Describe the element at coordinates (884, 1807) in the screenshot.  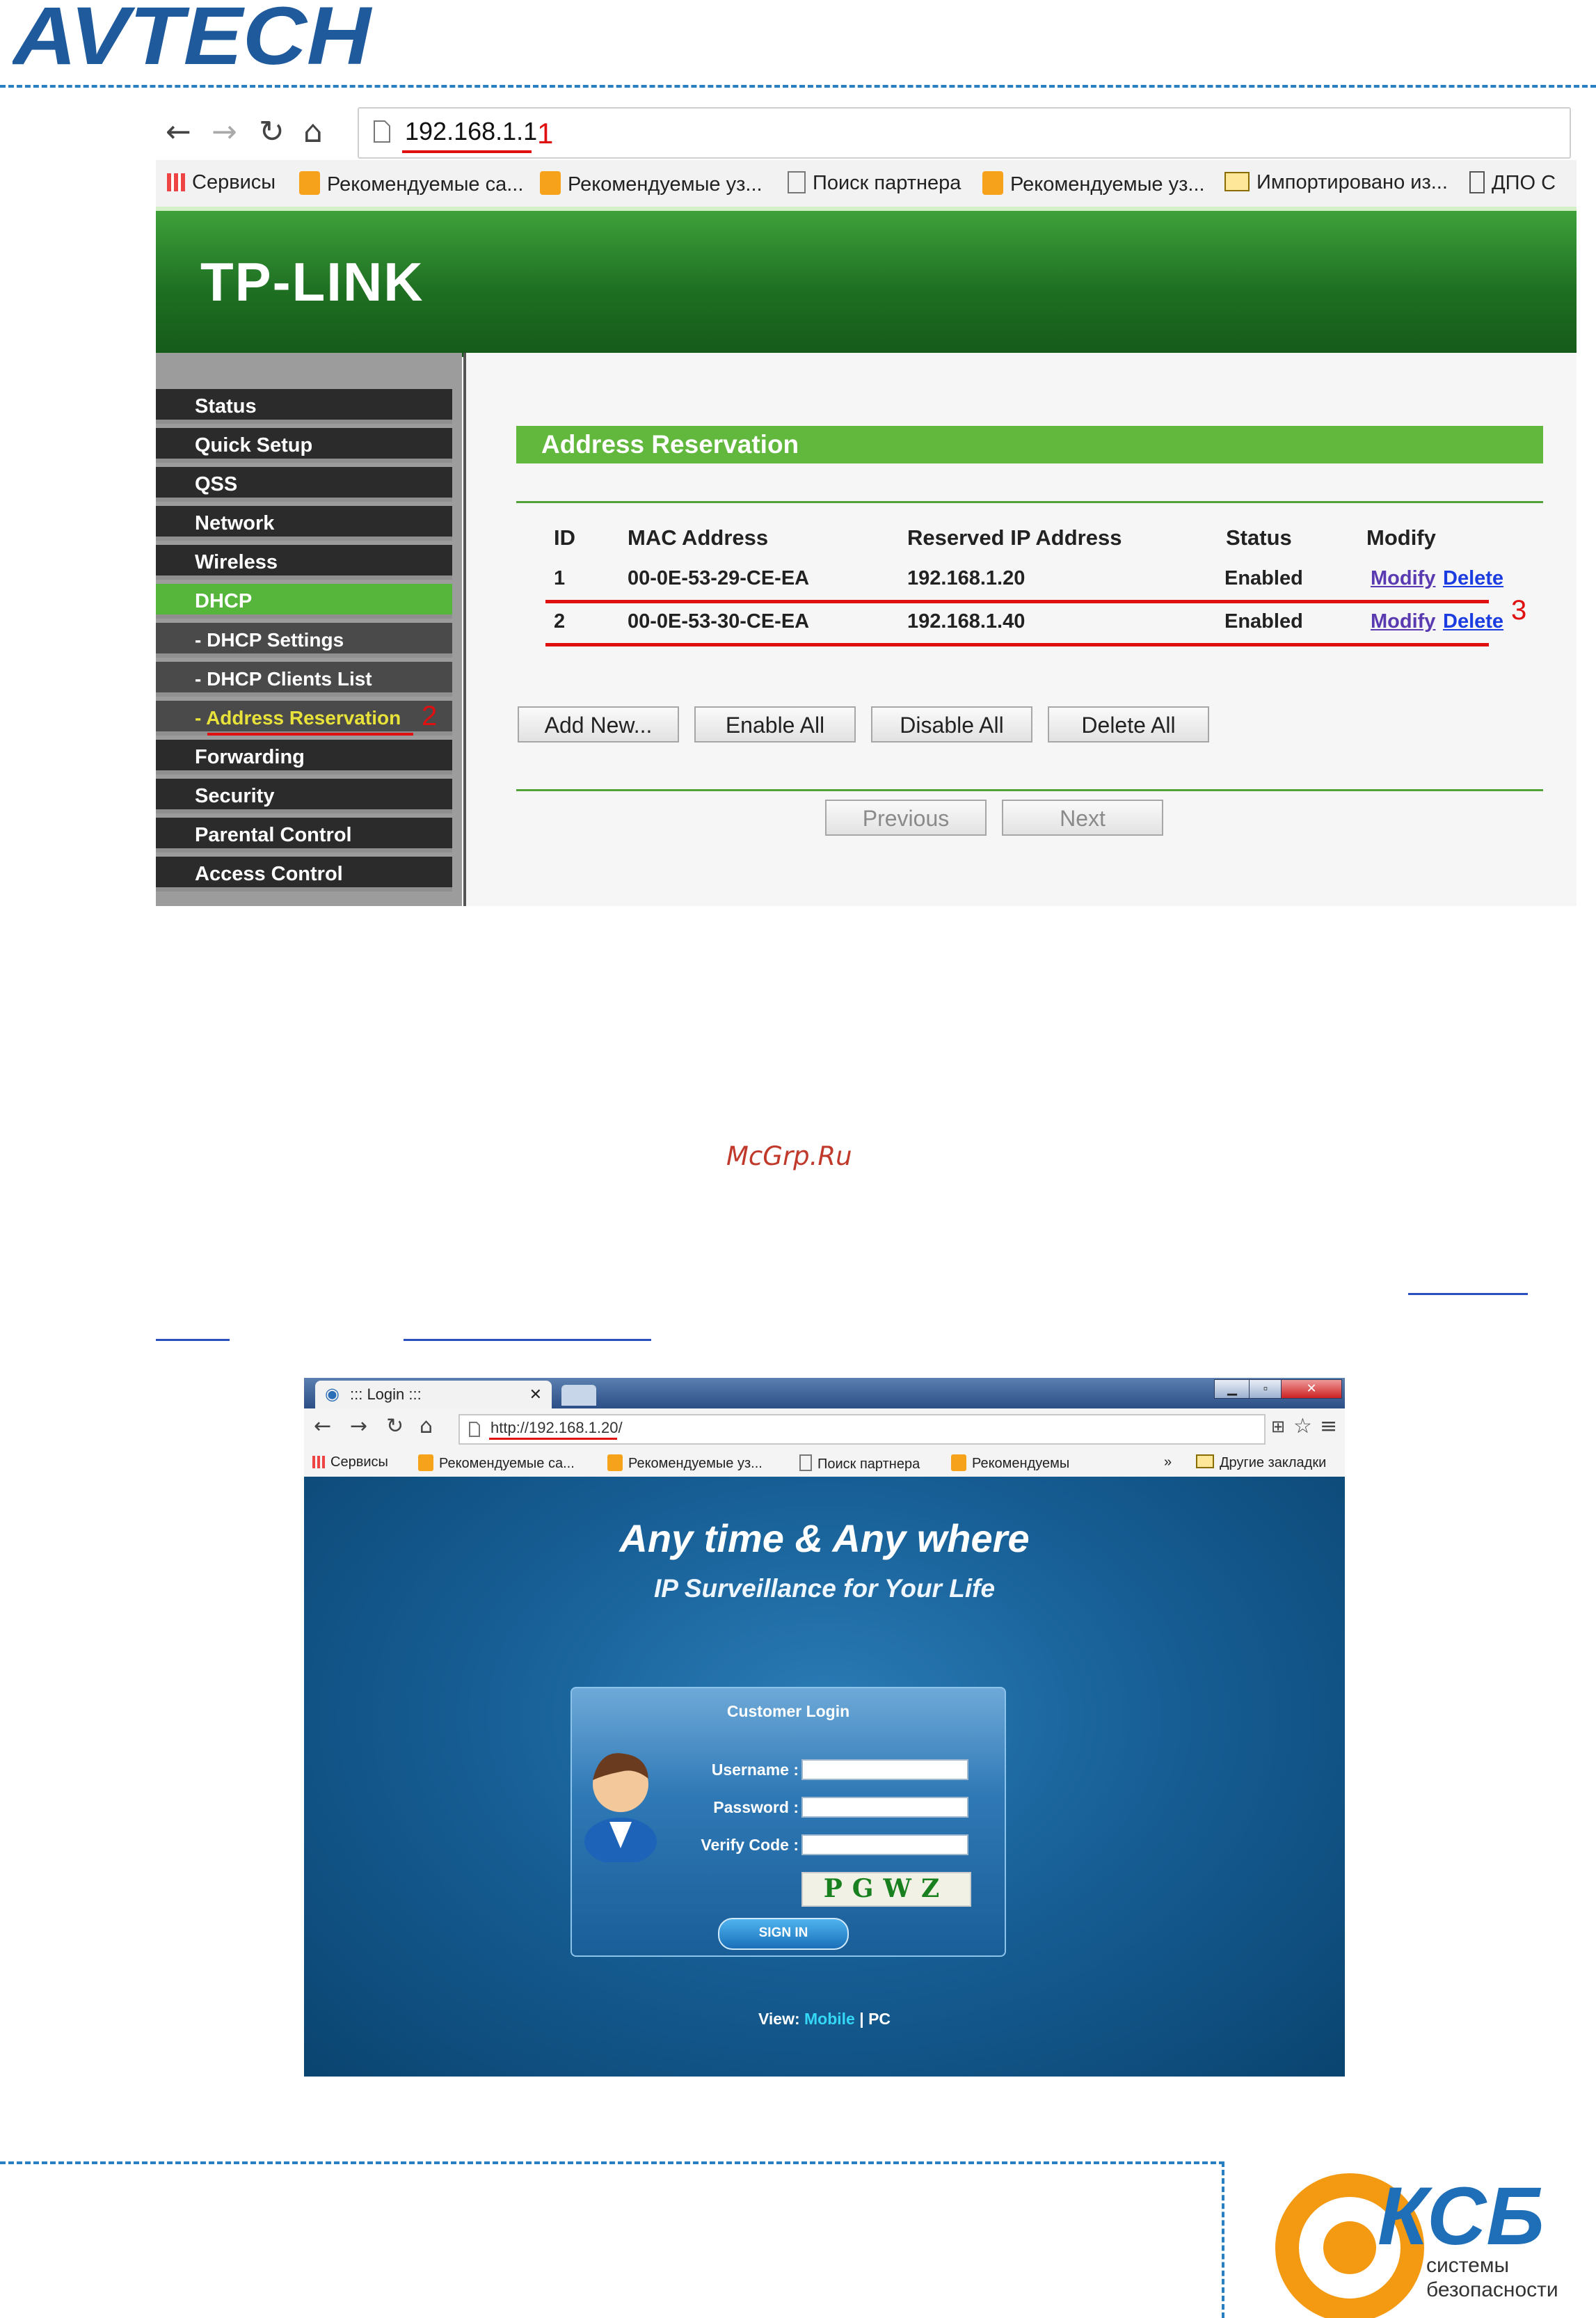
I see `password-input` at that location.